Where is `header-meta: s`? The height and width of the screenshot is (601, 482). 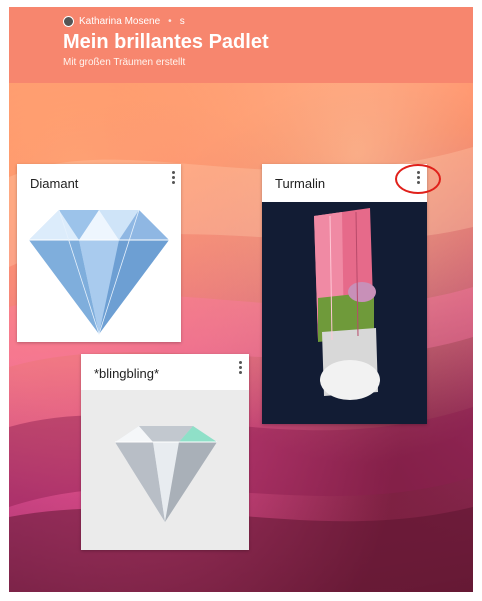 header-meta: s is located at coordinates (182, 21).